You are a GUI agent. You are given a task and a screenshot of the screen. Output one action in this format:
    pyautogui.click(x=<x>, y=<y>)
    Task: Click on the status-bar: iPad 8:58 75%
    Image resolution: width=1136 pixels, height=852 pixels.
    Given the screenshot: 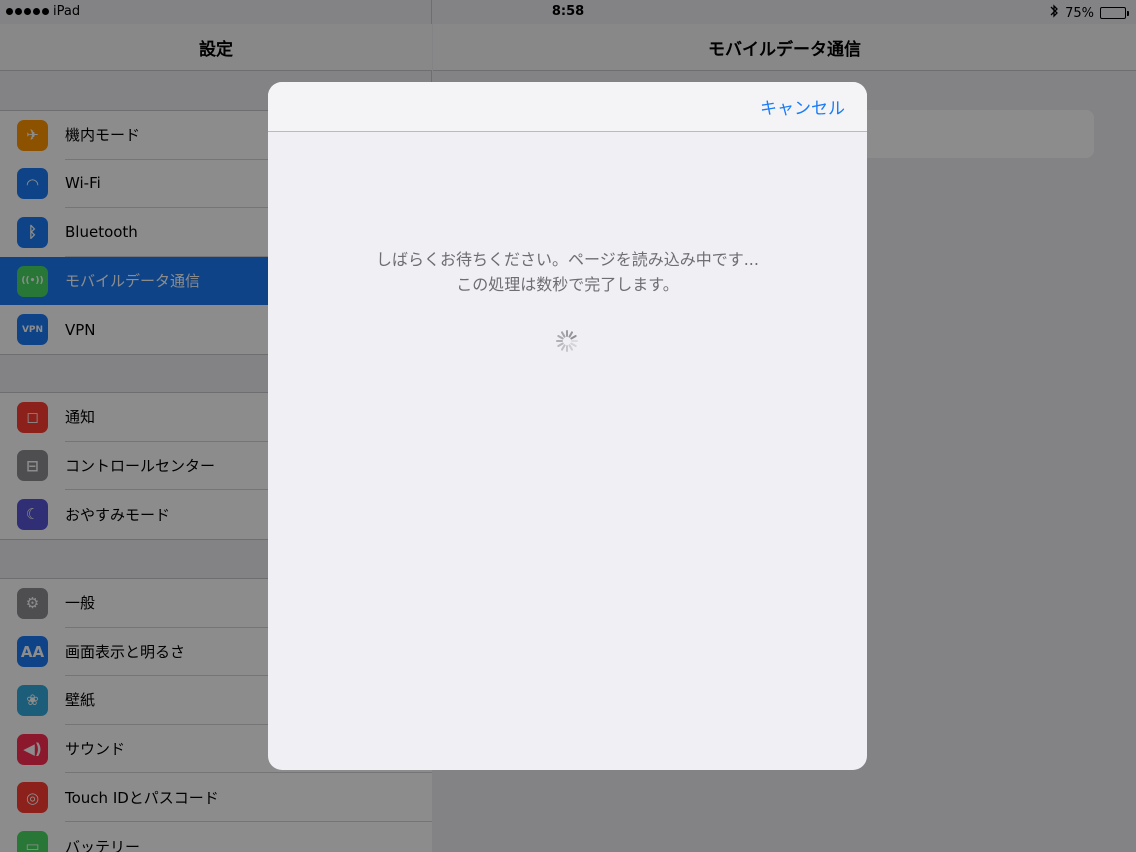 What is the action you would take?
    pyautogui.click(x=568, y=12)
    